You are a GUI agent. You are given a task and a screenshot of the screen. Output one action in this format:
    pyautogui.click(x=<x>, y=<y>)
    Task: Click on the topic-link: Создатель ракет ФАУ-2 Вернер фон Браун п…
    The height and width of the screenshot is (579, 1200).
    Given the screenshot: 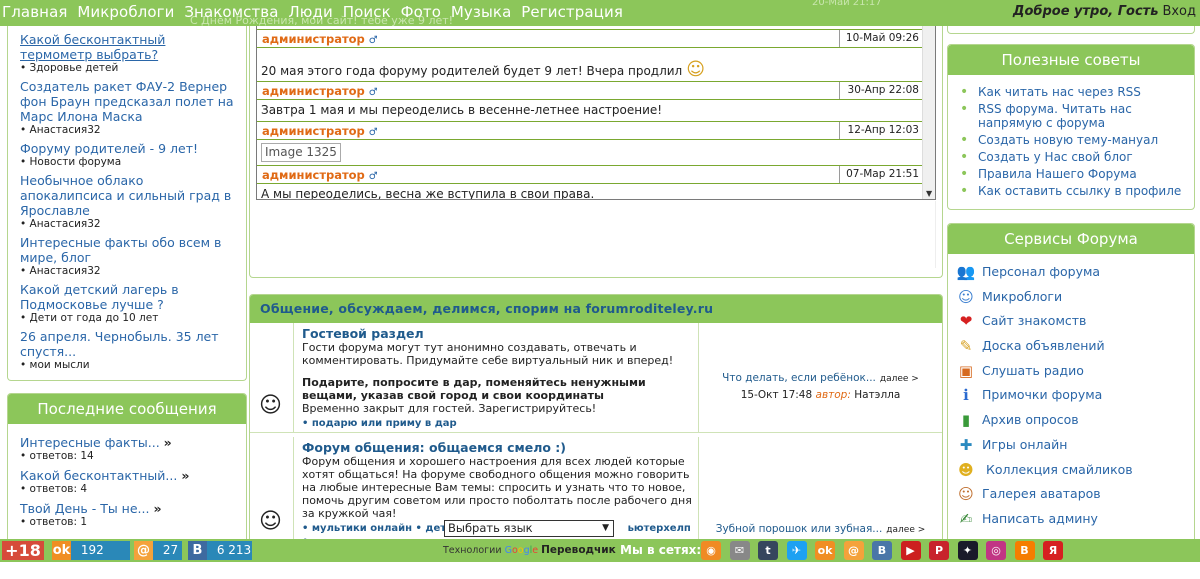 What is the action you would take?
    pyautogui.click(x=127, y=101)
    